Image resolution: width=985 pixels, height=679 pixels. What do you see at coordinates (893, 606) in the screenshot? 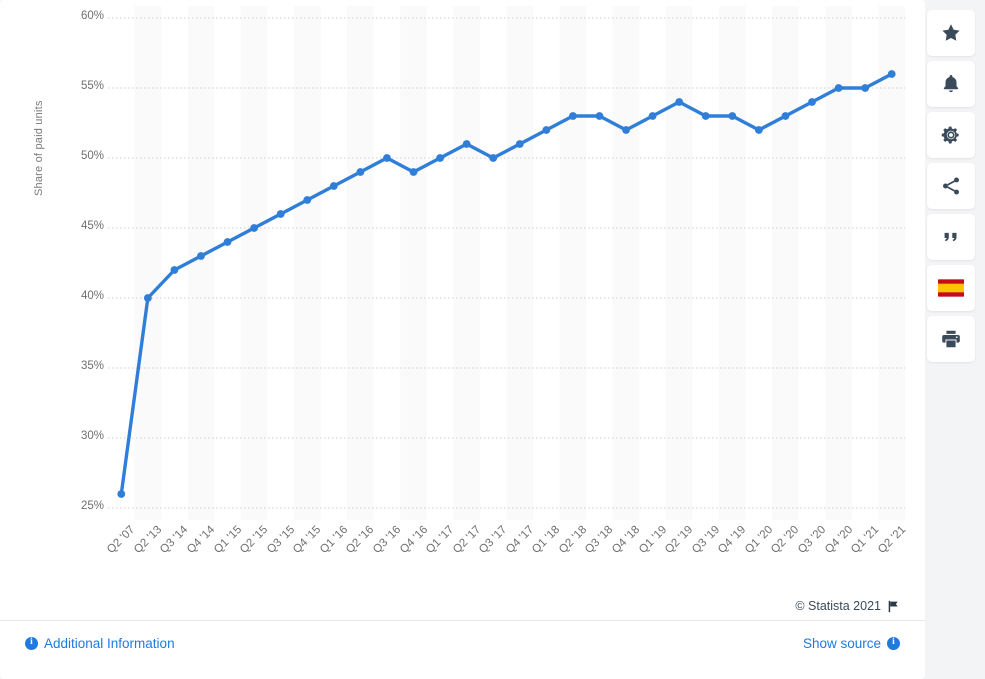
I see `flag-icon` at bounding box center [893, 606].